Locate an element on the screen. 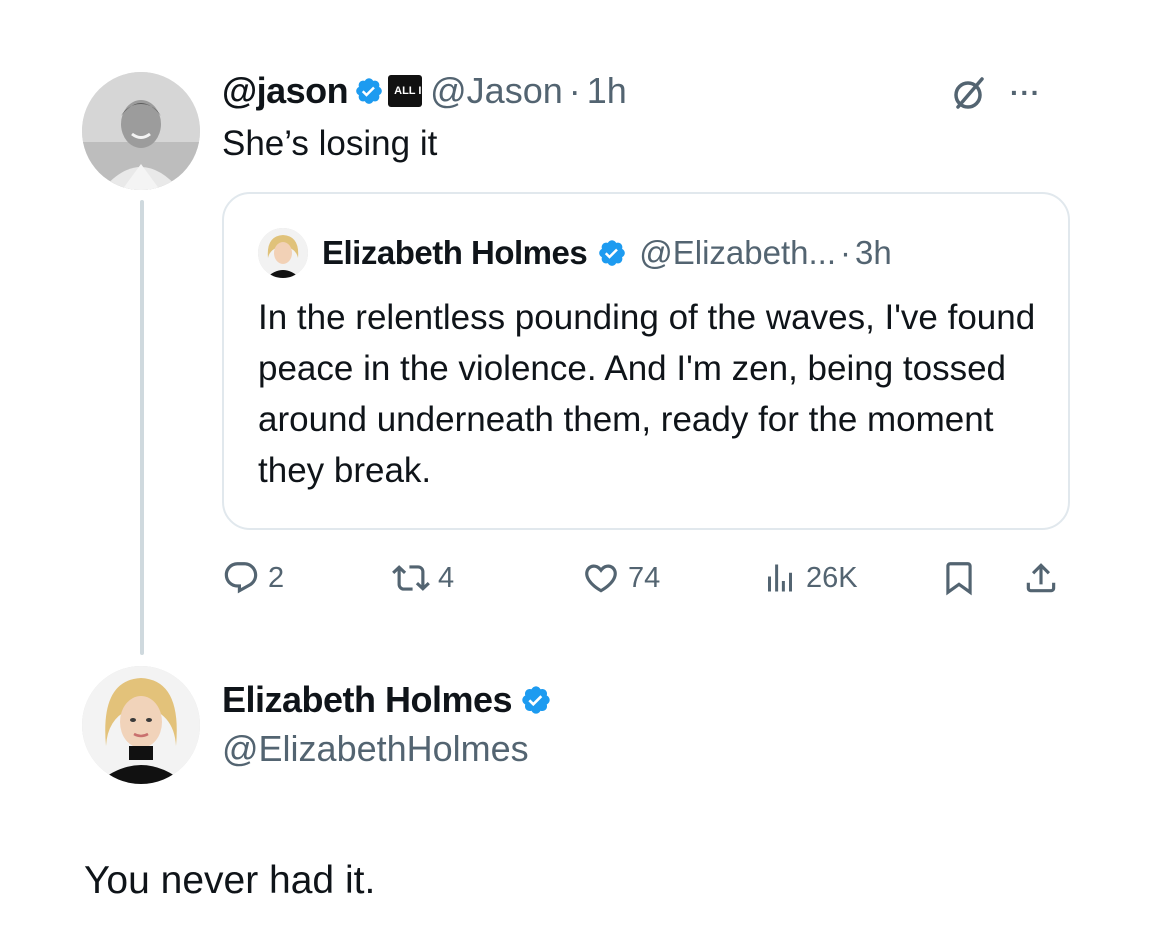 This screenshot has width=1170, height=935. tweet-top-actions: ··· is located at coordinates (995, 93).